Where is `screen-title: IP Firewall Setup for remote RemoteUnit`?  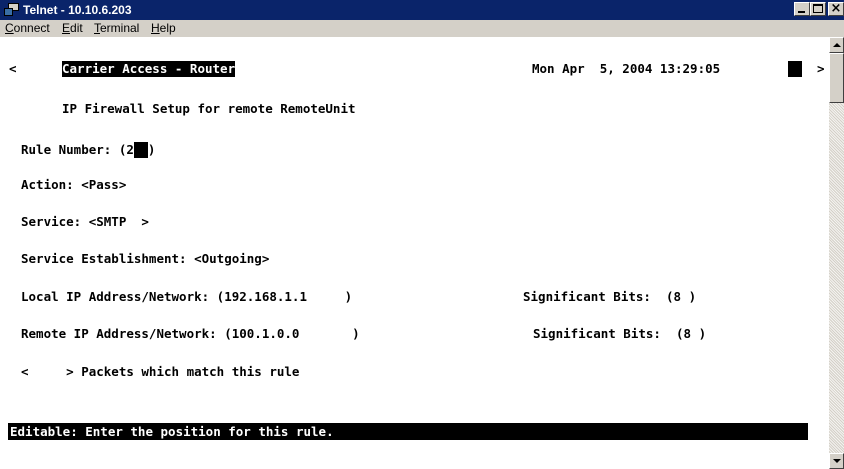
screen-title: IP Firewall Setup for remote RemoteUnit is located at coordinates (209, 108).